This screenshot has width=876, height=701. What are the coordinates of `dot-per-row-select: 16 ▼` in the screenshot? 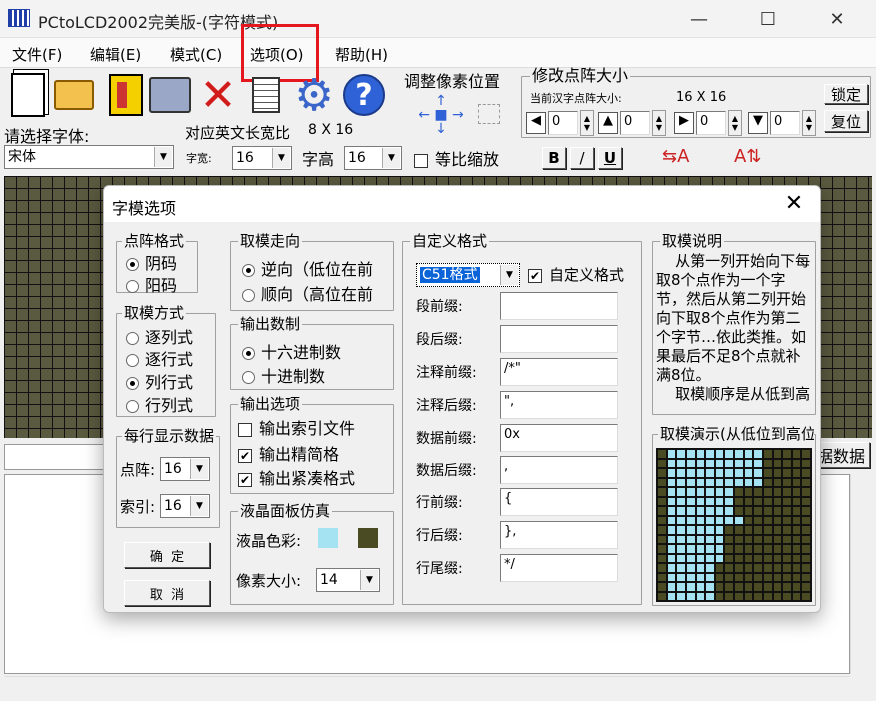 It's located at (185, 469).